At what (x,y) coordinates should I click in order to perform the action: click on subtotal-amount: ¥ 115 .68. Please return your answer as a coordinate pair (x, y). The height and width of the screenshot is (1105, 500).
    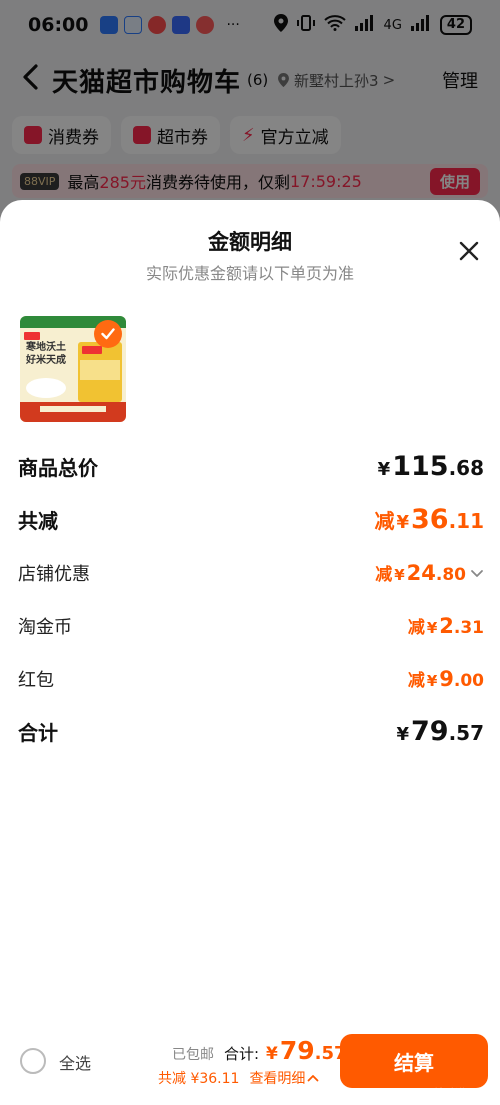
    Looking at the image, I should click on (431, 466).